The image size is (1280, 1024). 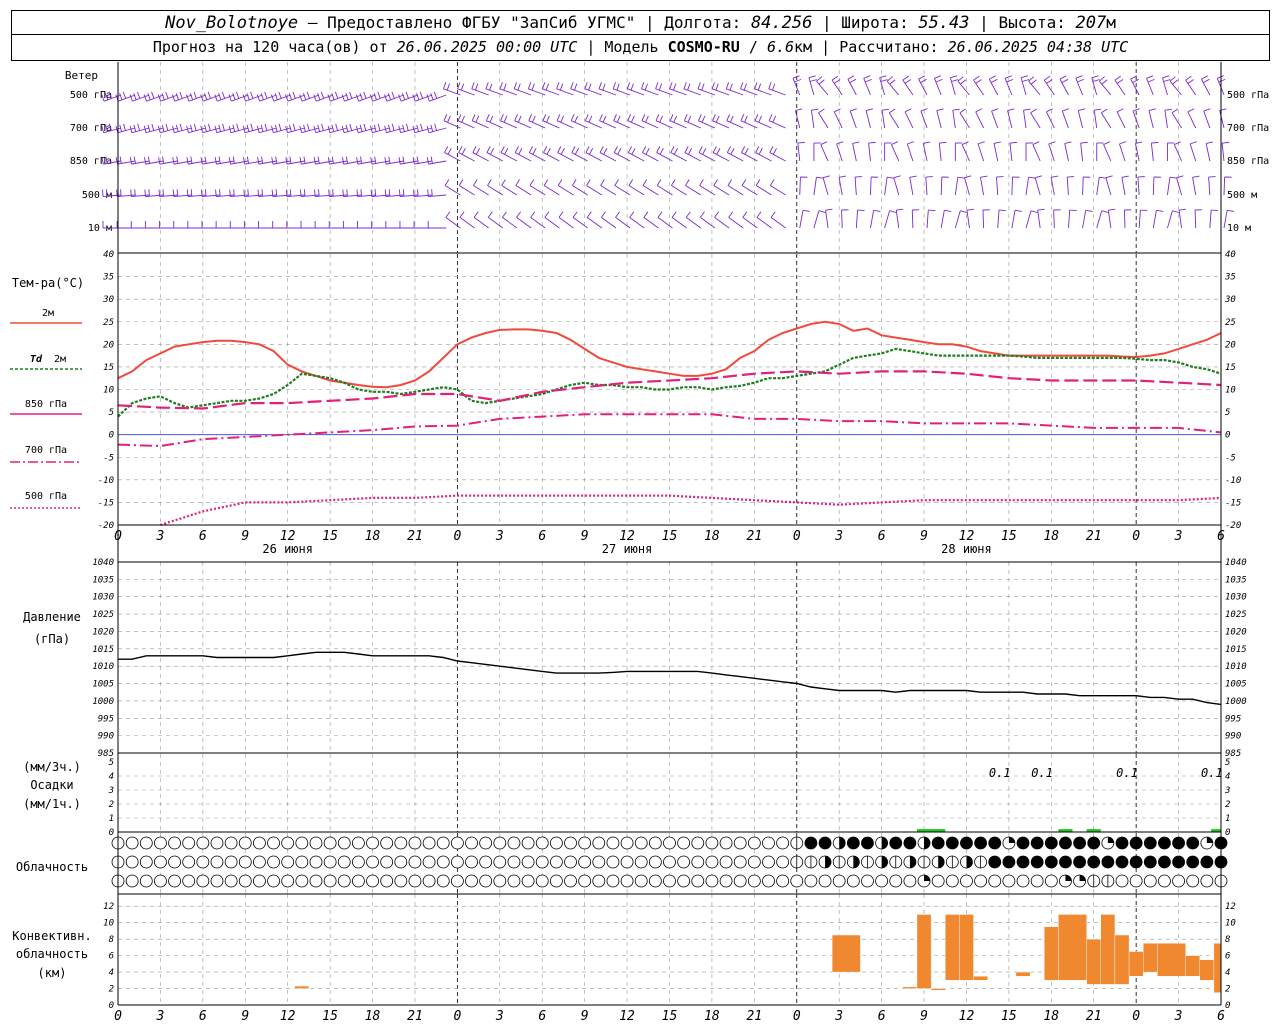 What do you see at coordinates (330, 1016) in the screenshot?
I see `conv-x-tick: 15` at bounding box center [330, 1016].